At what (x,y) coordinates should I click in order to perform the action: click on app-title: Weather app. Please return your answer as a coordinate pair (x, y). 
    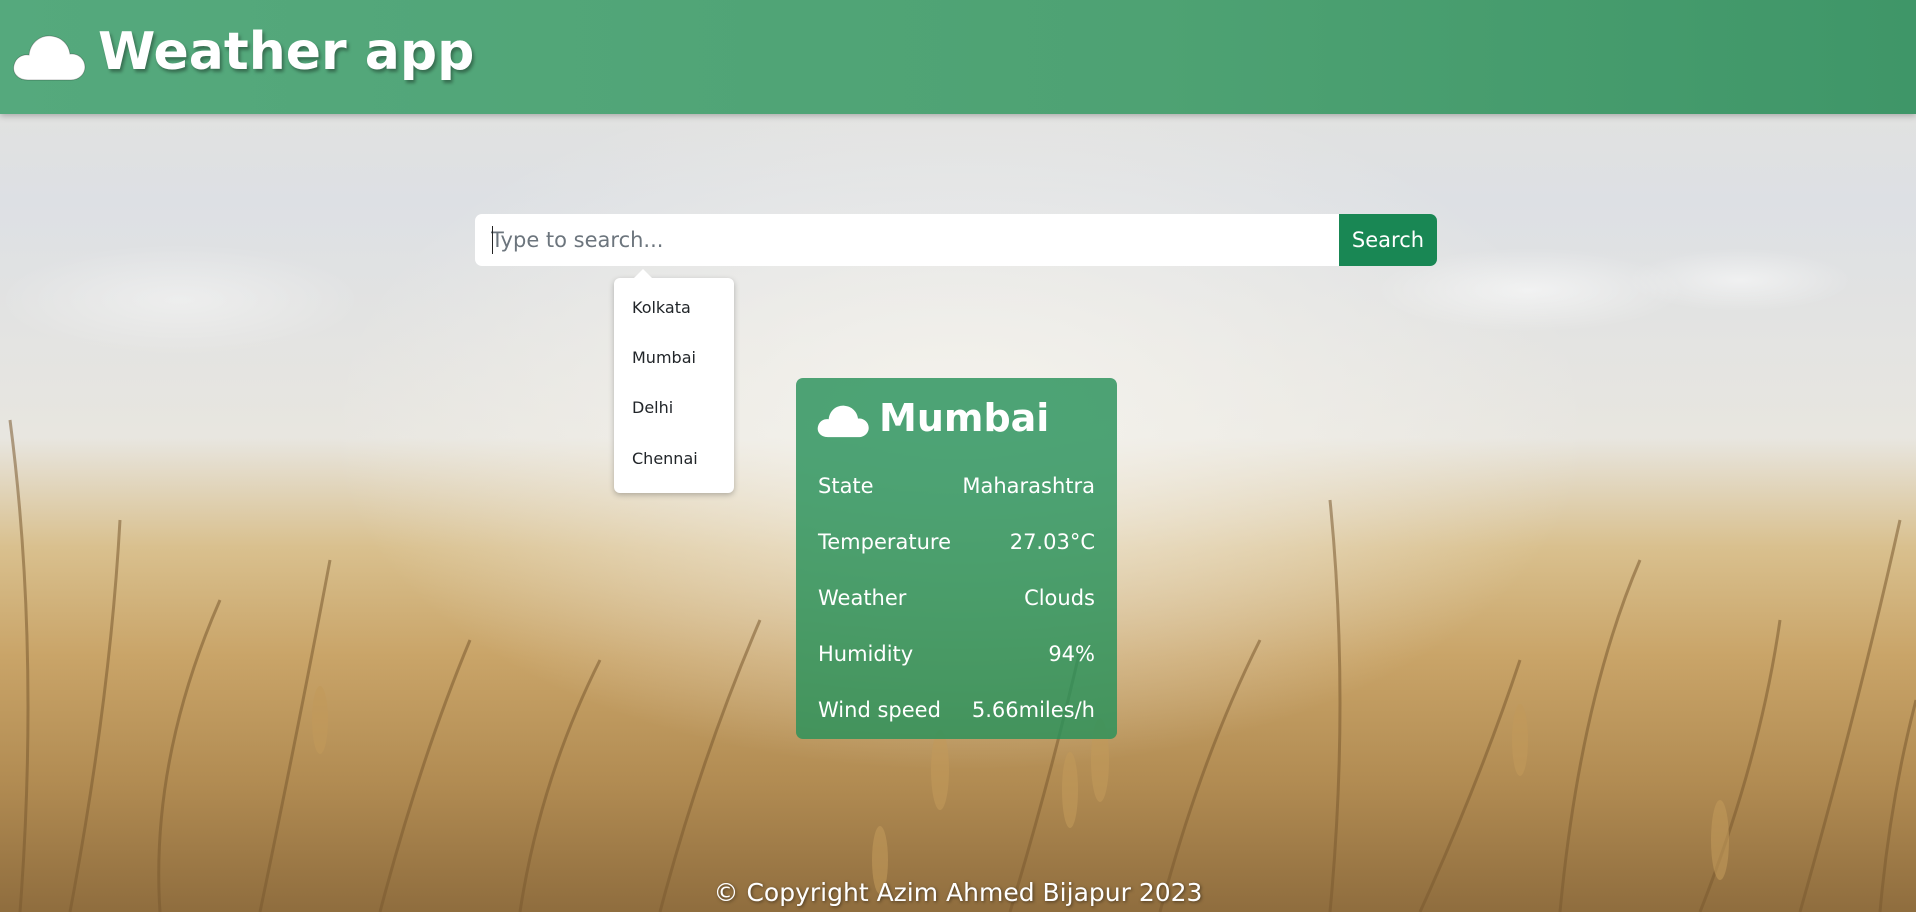
    Looking at the image, I should click on (286, 52).